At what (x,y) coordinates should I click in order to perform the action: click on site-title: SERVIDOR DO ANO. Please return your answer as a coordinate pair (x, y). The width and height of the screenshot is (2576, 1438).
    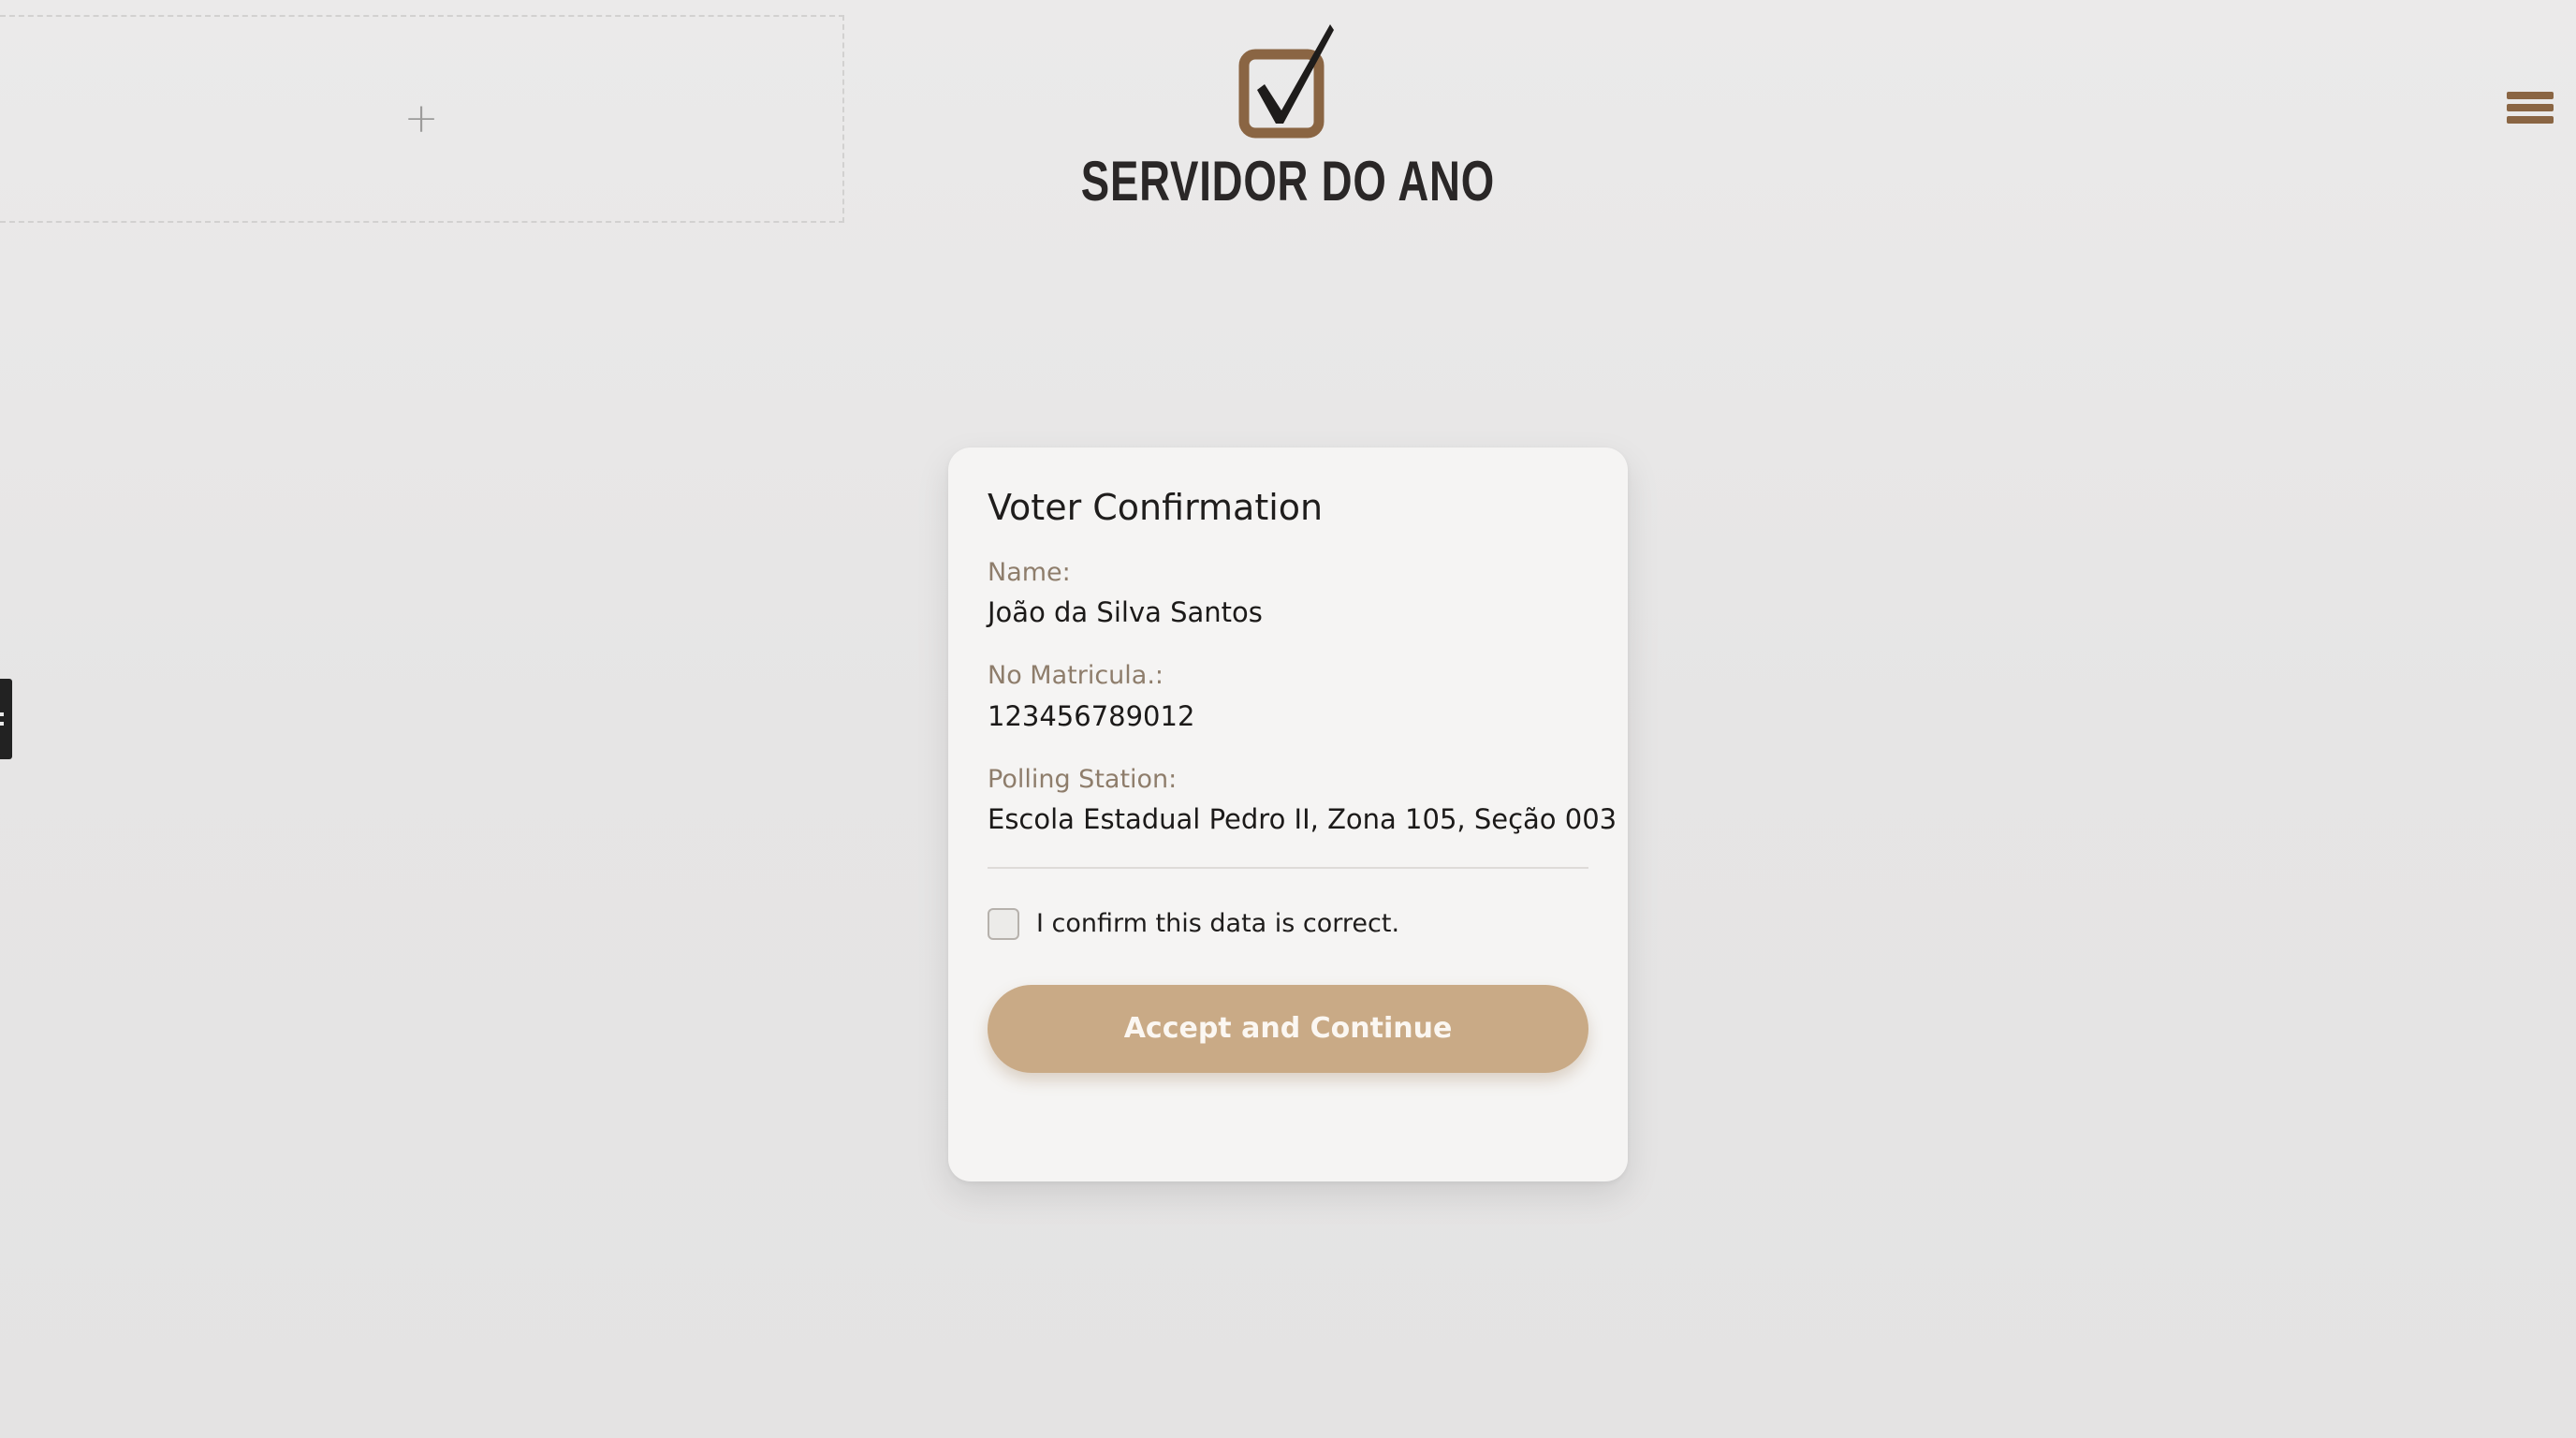
    Looking at the image, I should click on (1288, 181).